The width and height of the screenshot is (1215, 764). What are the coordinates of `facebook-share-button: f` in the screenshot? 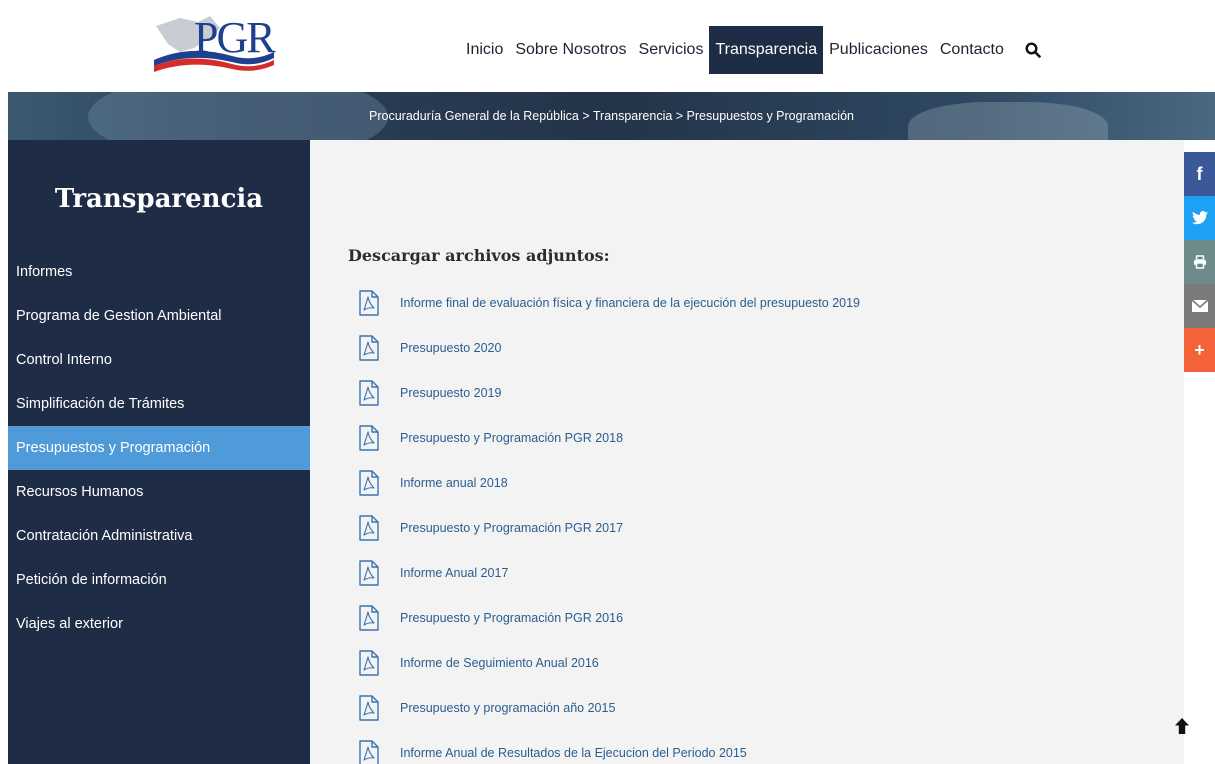 It's located at (1199, 174).